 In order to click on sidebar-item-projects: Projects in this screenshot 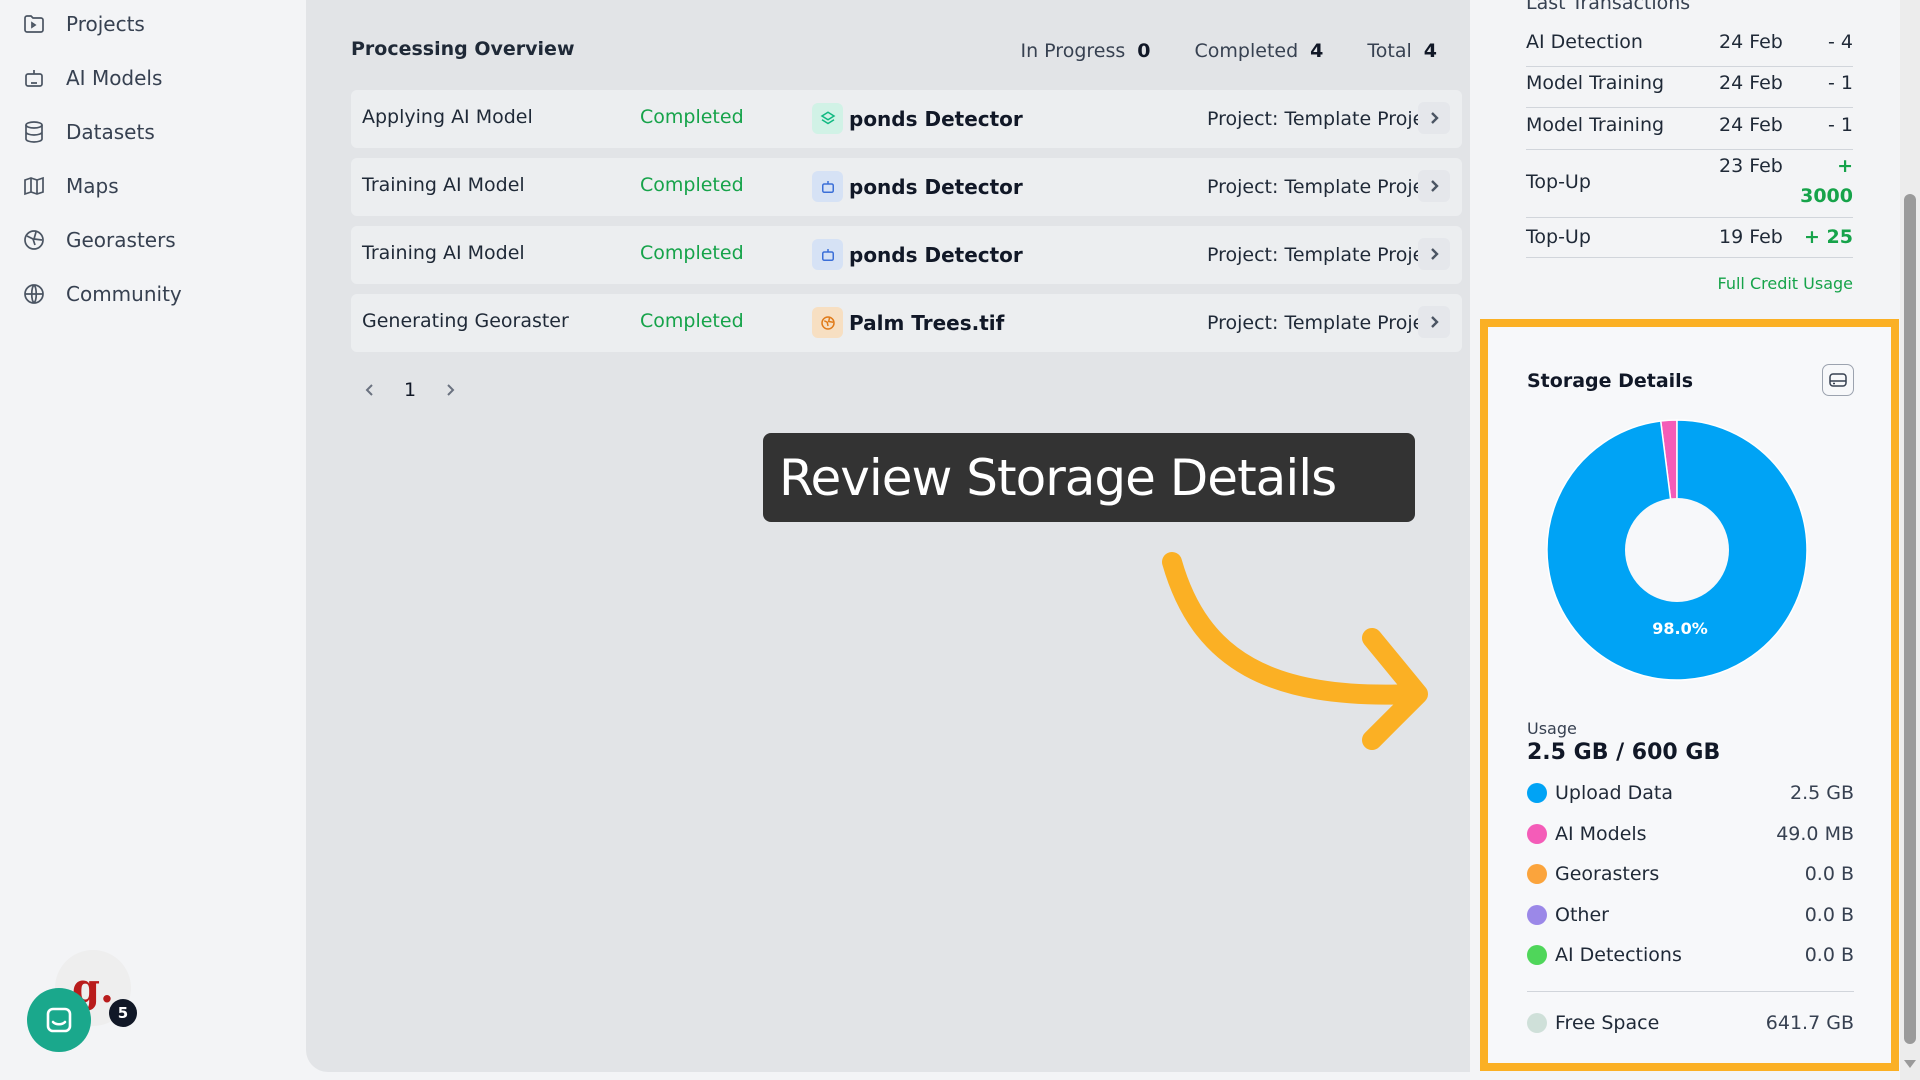, I will do `click(157, 24)`.